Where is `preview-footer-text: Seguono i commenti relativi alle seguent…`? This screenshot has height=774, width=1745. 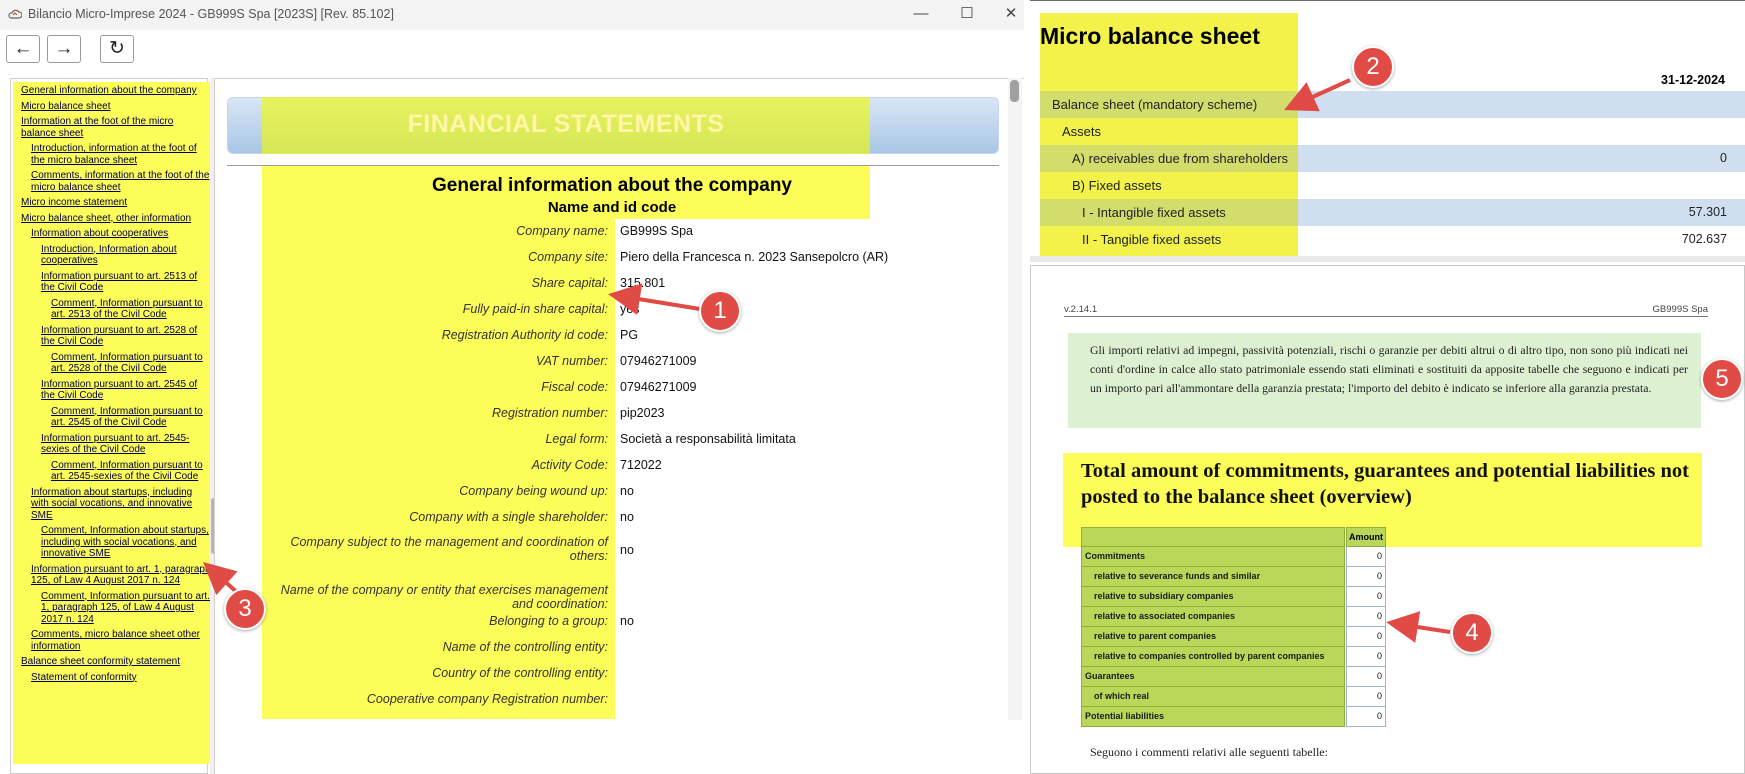 preview-footer-text: Seguono i commenti relativi alle seguent… is located at coordinates (1209, 752).